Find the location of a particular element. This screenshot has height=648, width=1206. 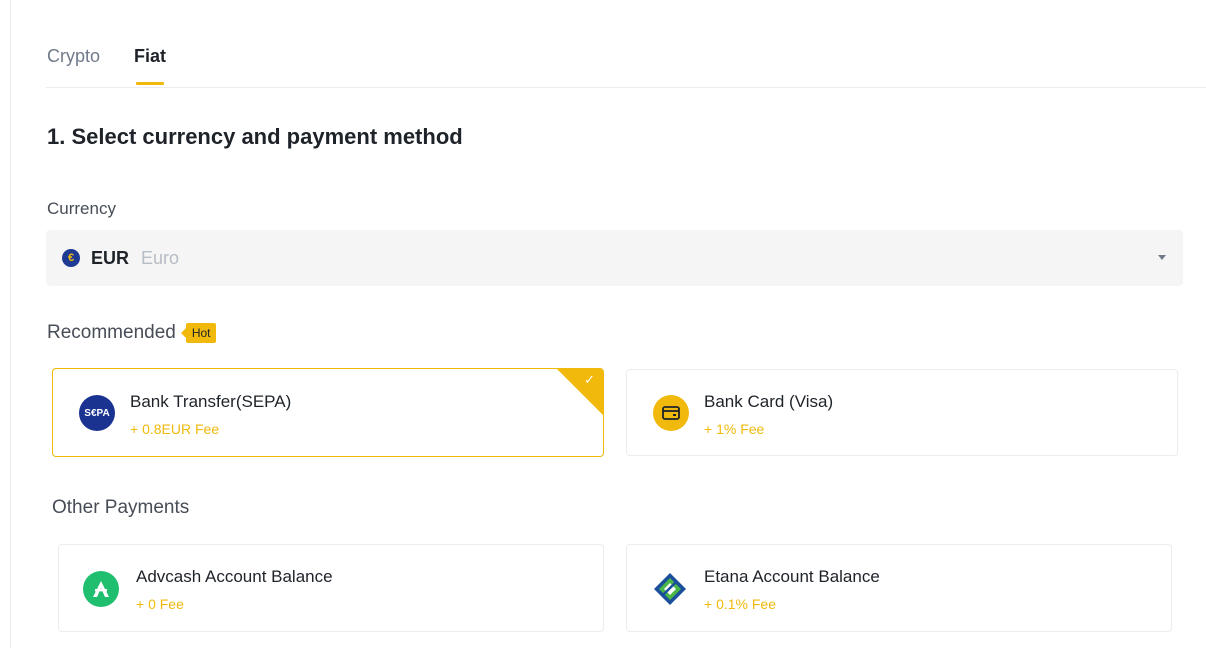

etana-glyph is located at coordinates (670, 589).